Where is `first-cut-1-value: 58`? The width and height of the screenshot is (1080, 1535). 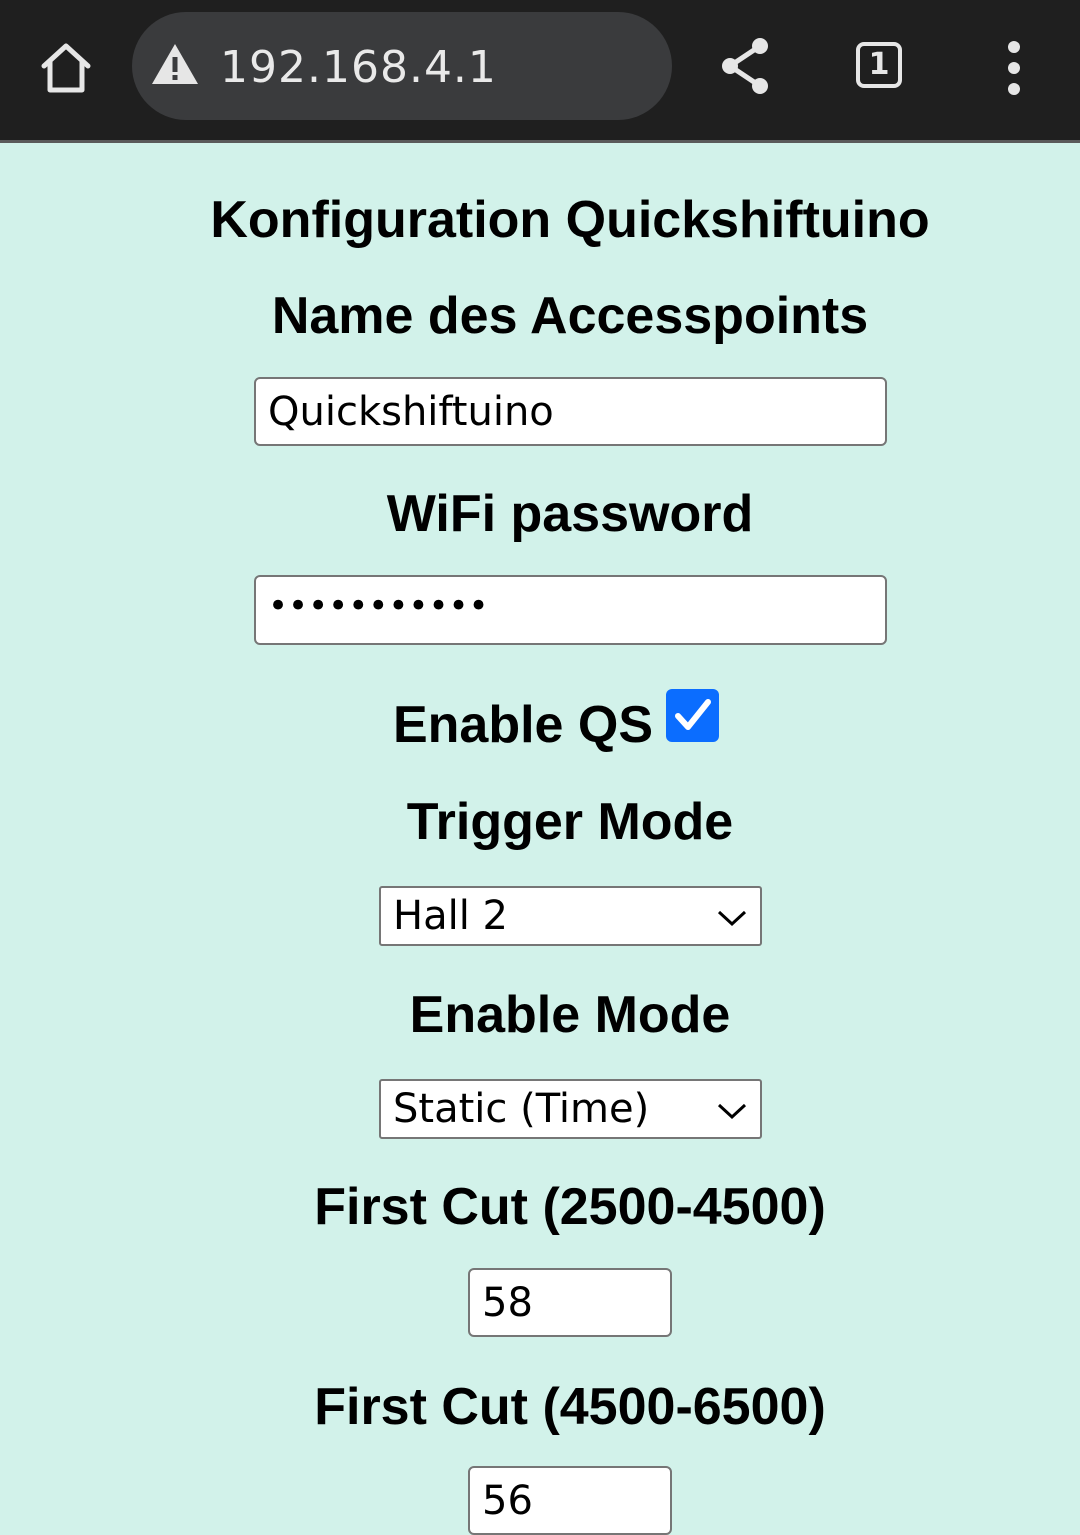
first-cut-1-value: 58 is located at coordinates (507, 1302).